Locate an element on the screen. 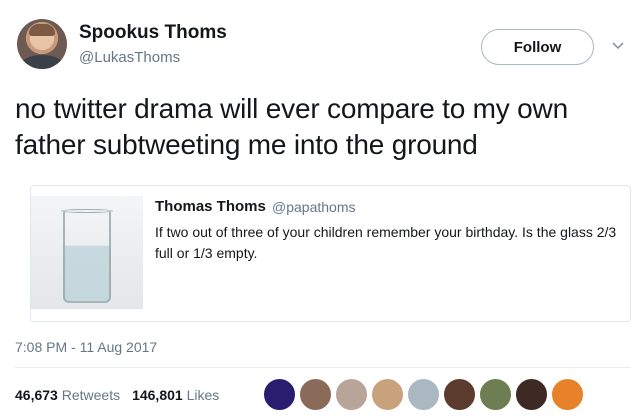  follow-button: Follow is located at coordinates (537, 47).